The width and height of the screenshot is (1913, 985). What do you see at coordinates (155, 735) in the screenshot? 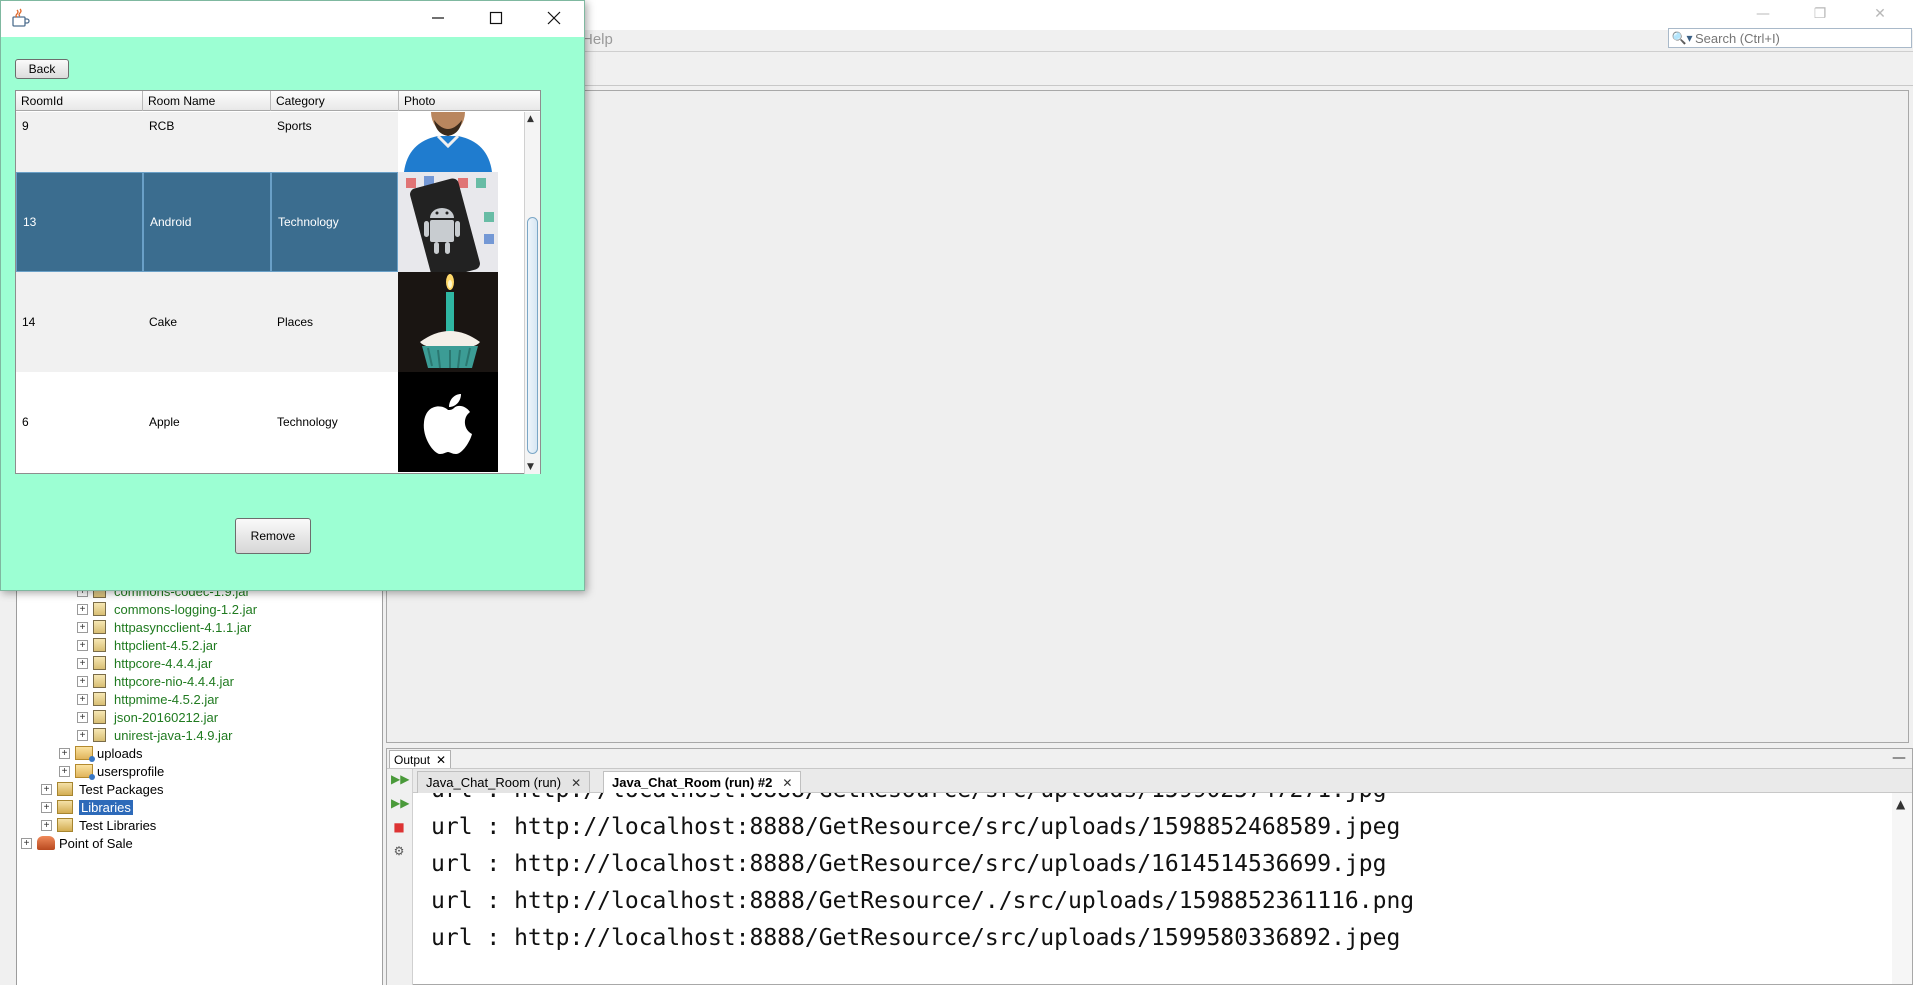
I see `tree-item-jar: + unirest-java-1.4.9.jar` at bounding box center [155, 735].